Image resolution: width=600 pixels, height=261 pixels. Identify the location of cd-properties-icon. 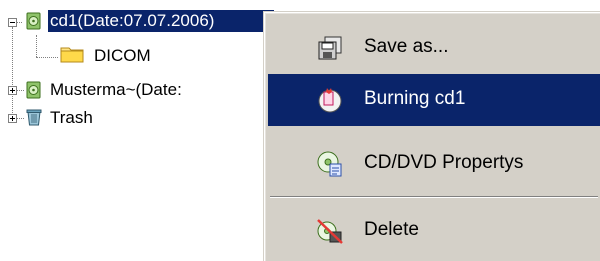
(329, 164).